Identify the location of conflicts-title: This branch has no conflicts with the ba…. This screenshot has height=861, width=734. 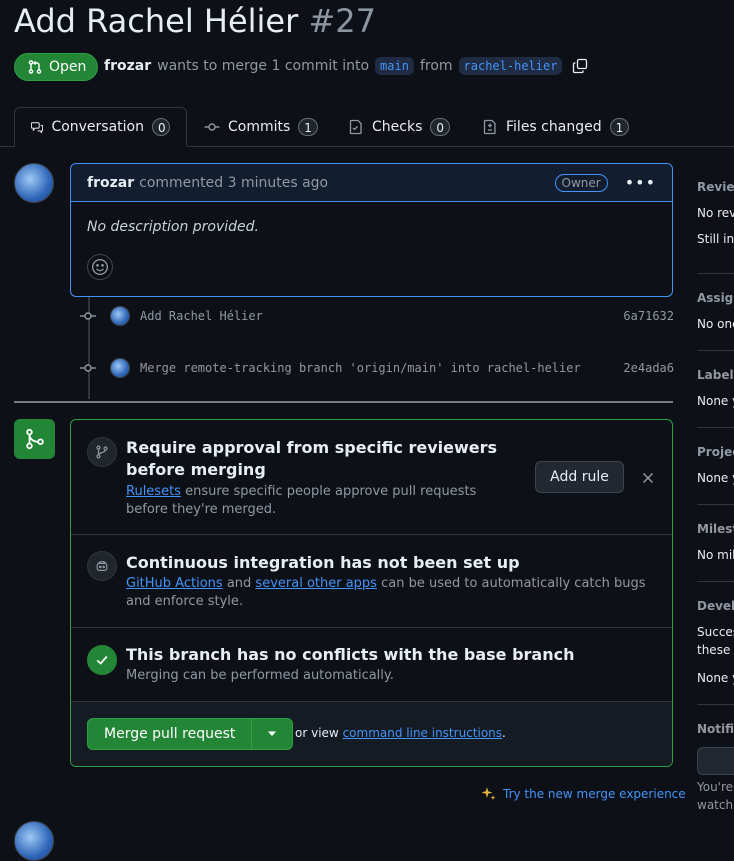
(350, 654).